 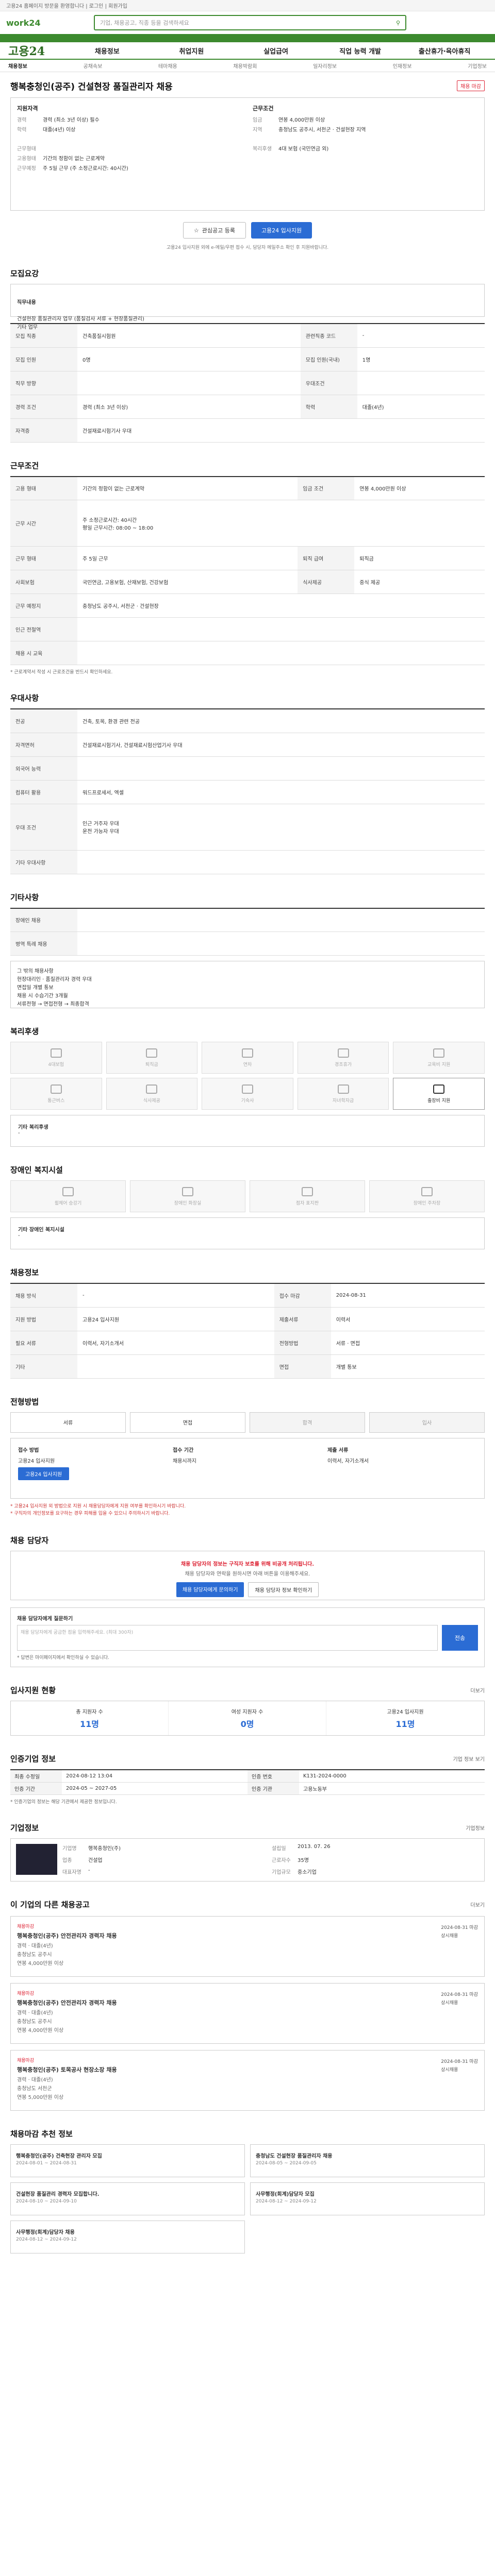 What do you see at coordinates (302, 1366) in the screenshot?
I see `row-key: 면접` at bounding box center [302, 1366].